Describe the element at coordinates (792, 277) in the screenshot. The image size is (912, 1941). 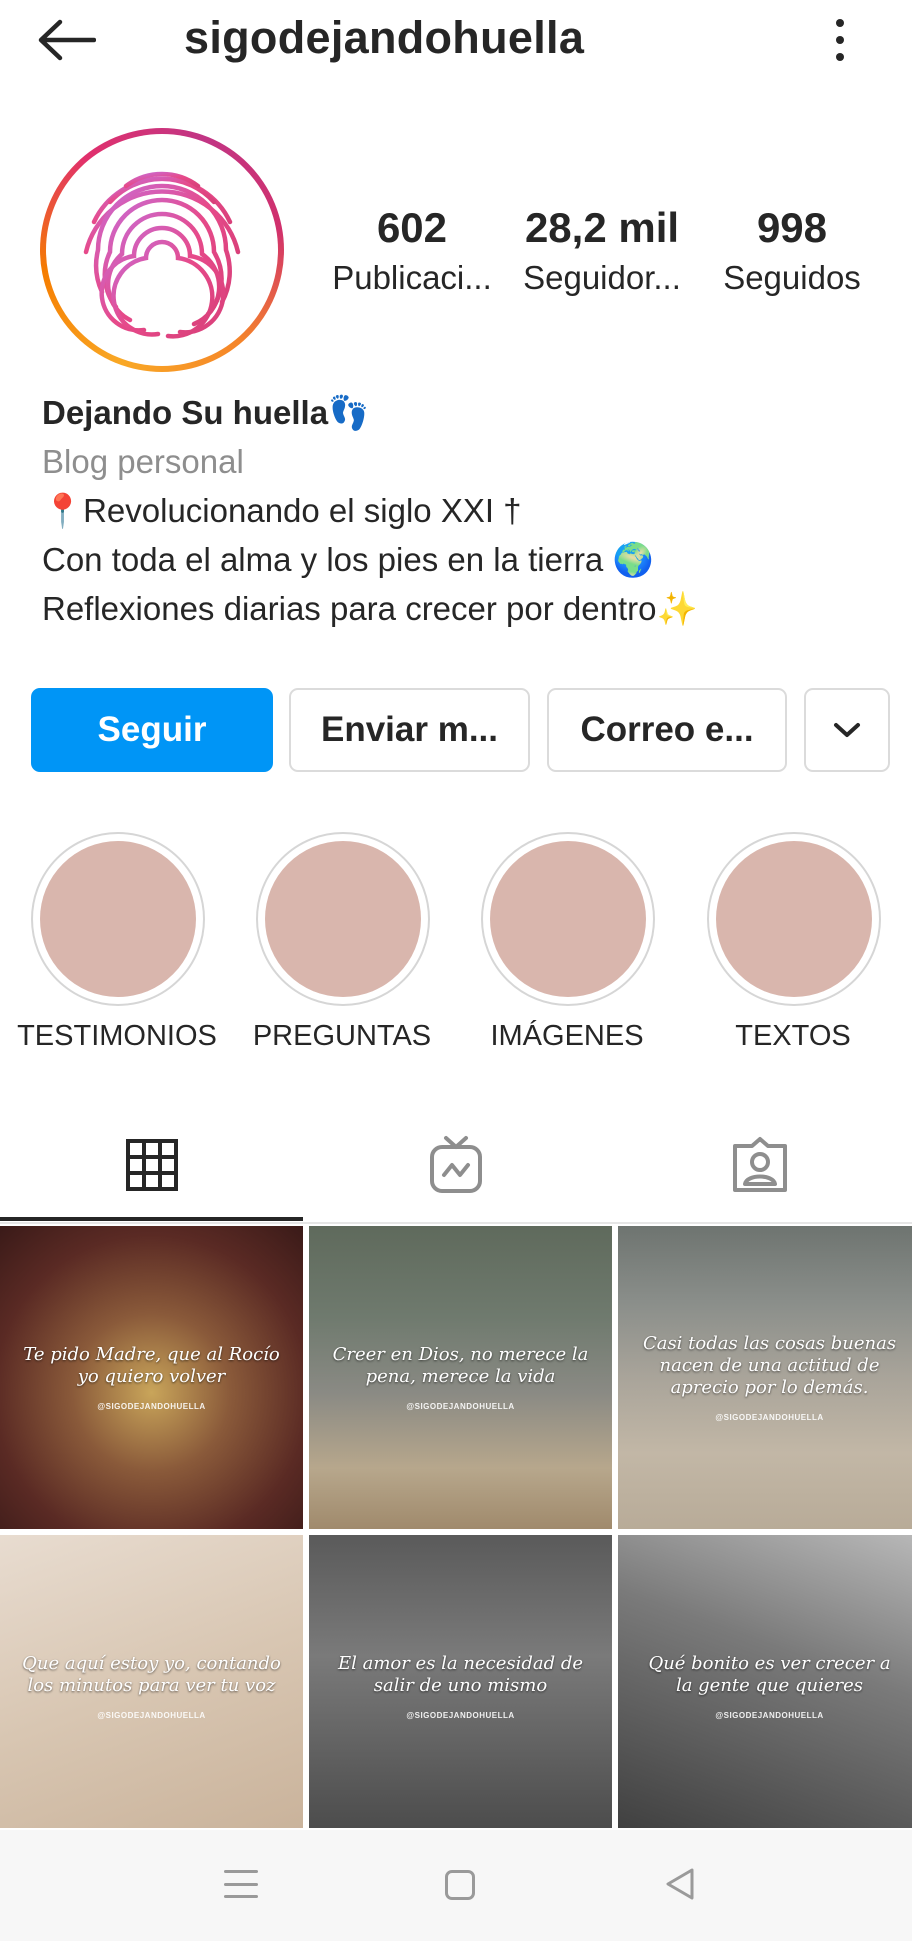
I see `stat-label: Seguidos` at that location.